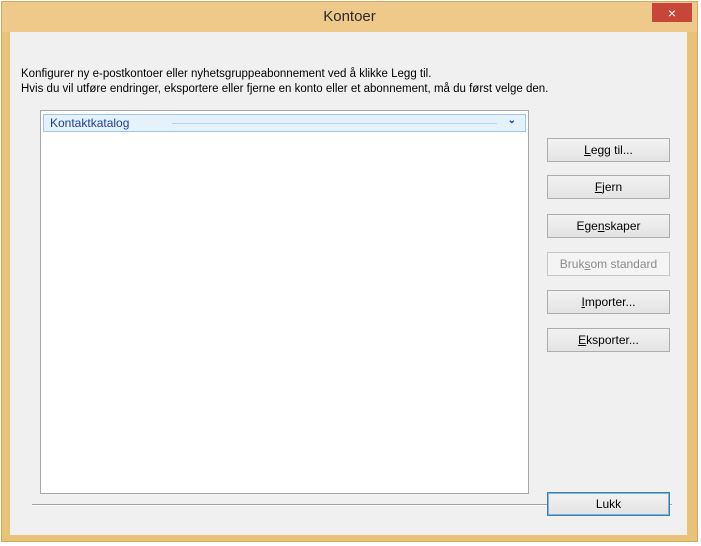 This screenshot has height=546, width=701. I want to click on window-title: Kontoer, so click(349, 16).